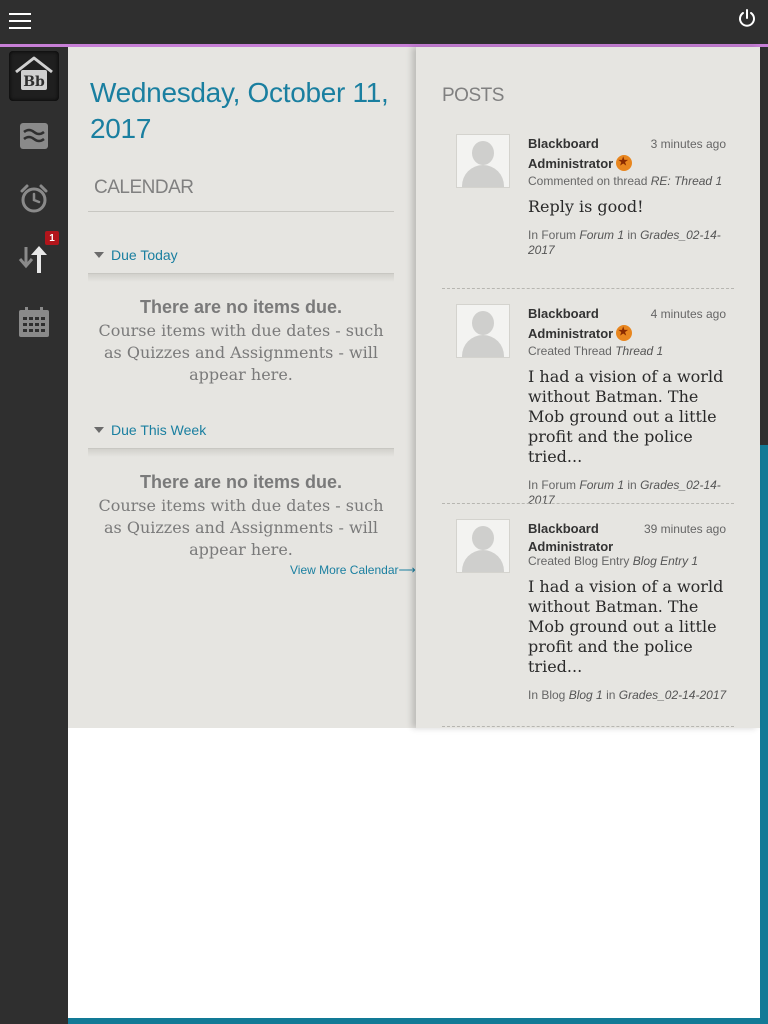  I want to click on due-today-toggle: Due Today, so click(136, 255).